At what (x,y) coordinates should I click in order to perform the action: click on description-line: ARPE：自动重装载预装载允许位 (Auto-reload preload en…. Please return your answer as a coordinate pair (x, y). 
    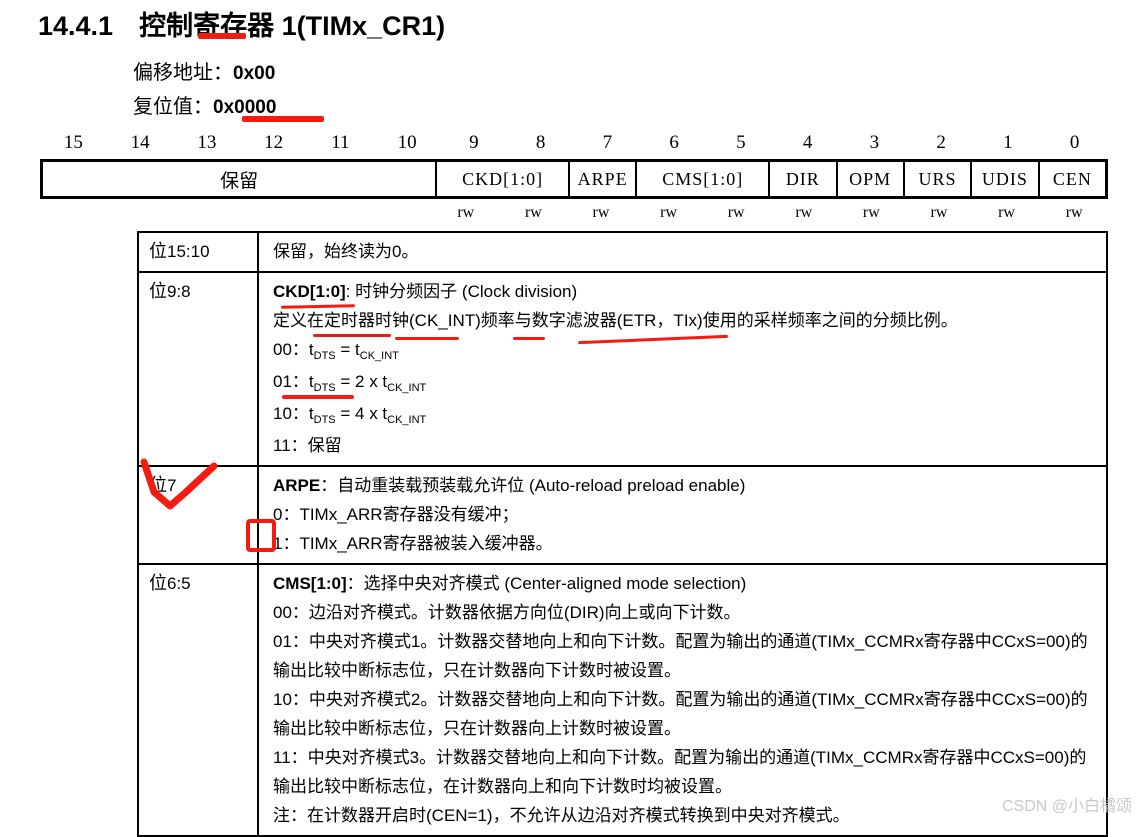
    Looking at the image, I should click on (509, 485).